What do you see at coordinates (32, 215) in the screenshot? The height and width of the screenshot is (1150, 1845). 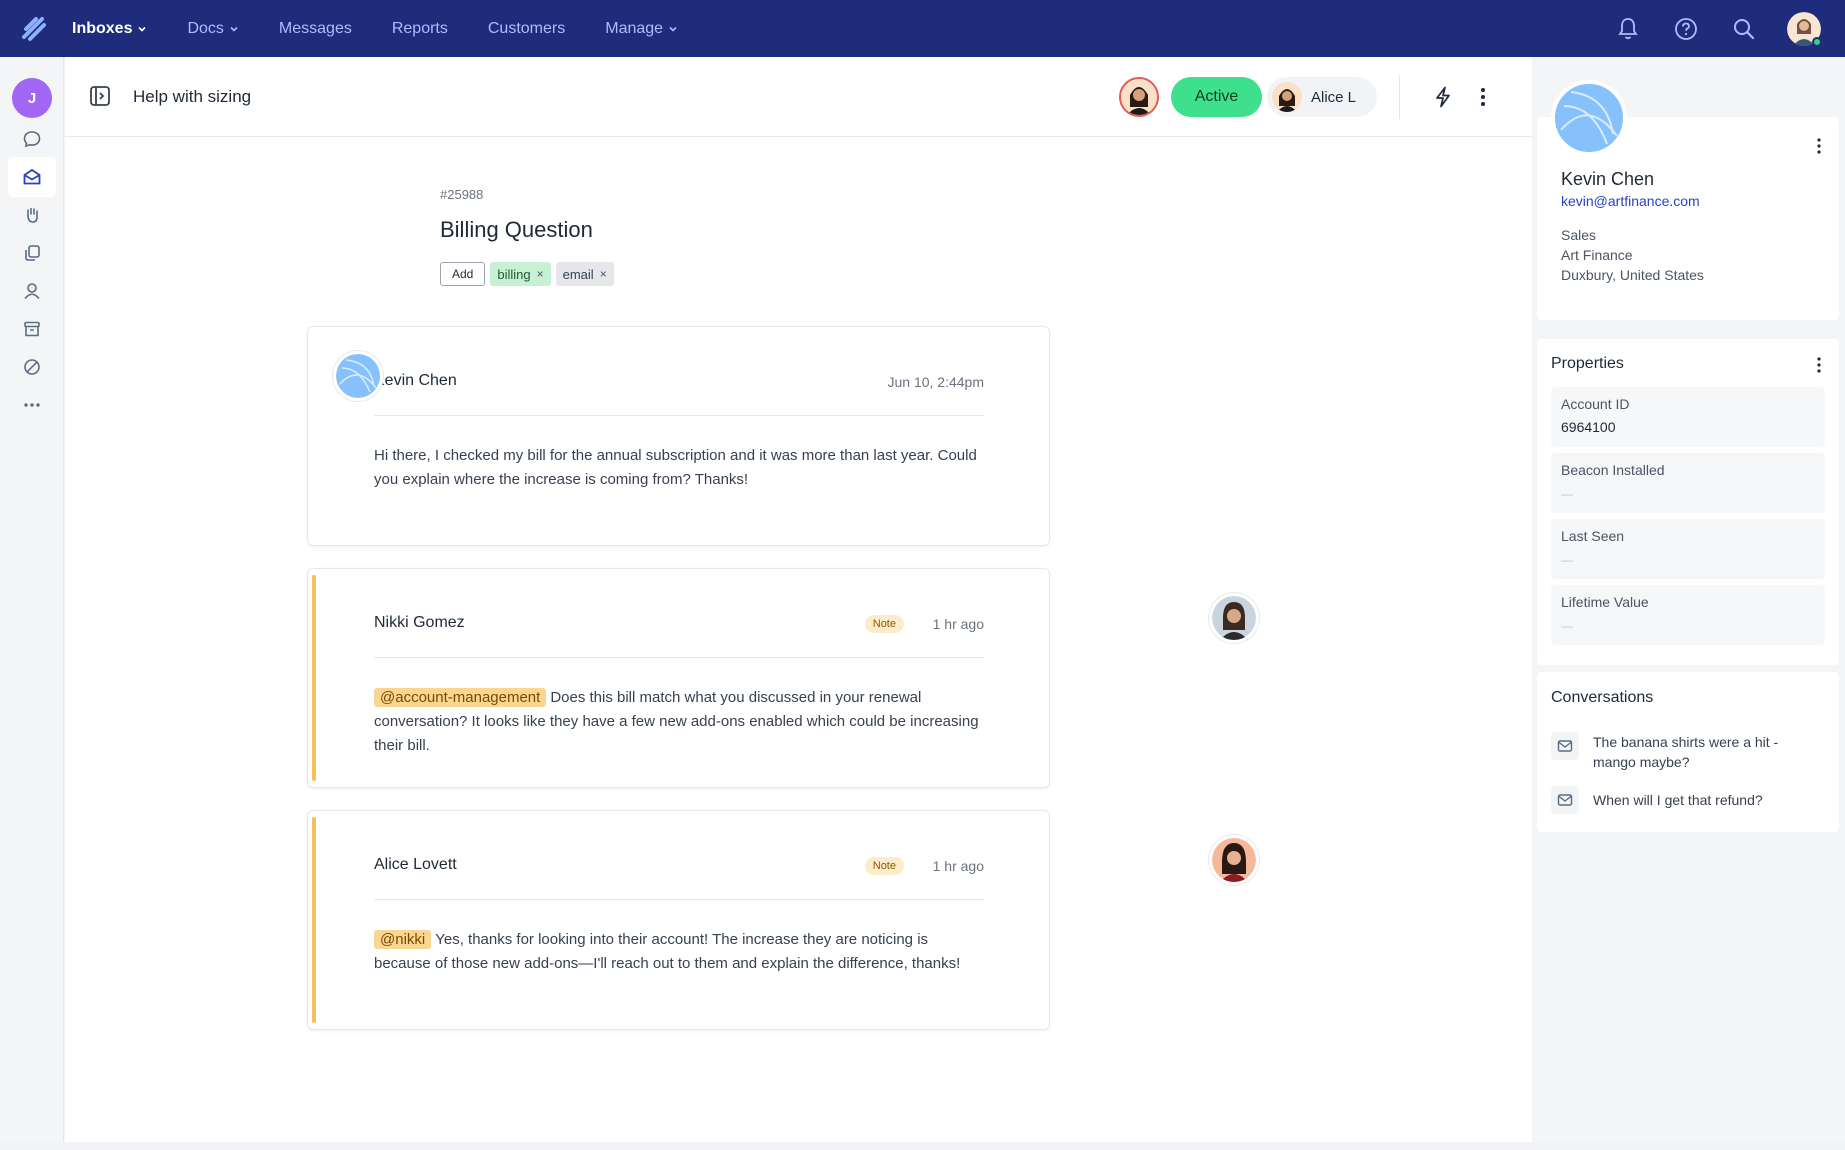 I see `hand-icon` at bounding box center [32, 215].